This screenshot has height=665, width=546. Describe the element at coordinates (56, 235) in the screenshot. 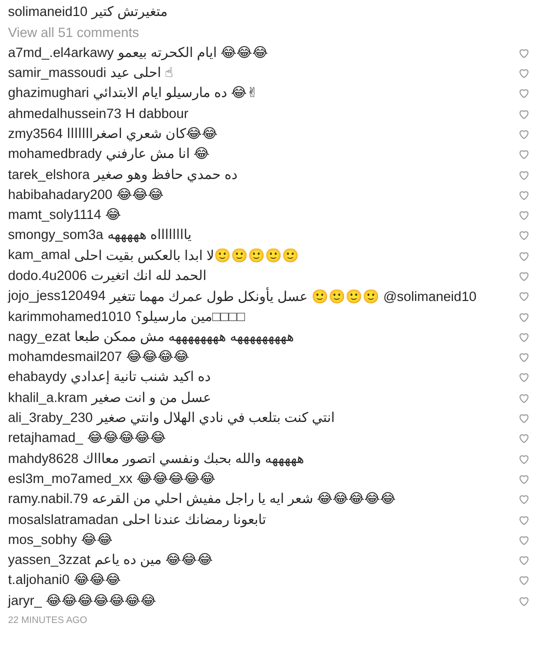

I see `username-link: smongy_som3a` at that location.